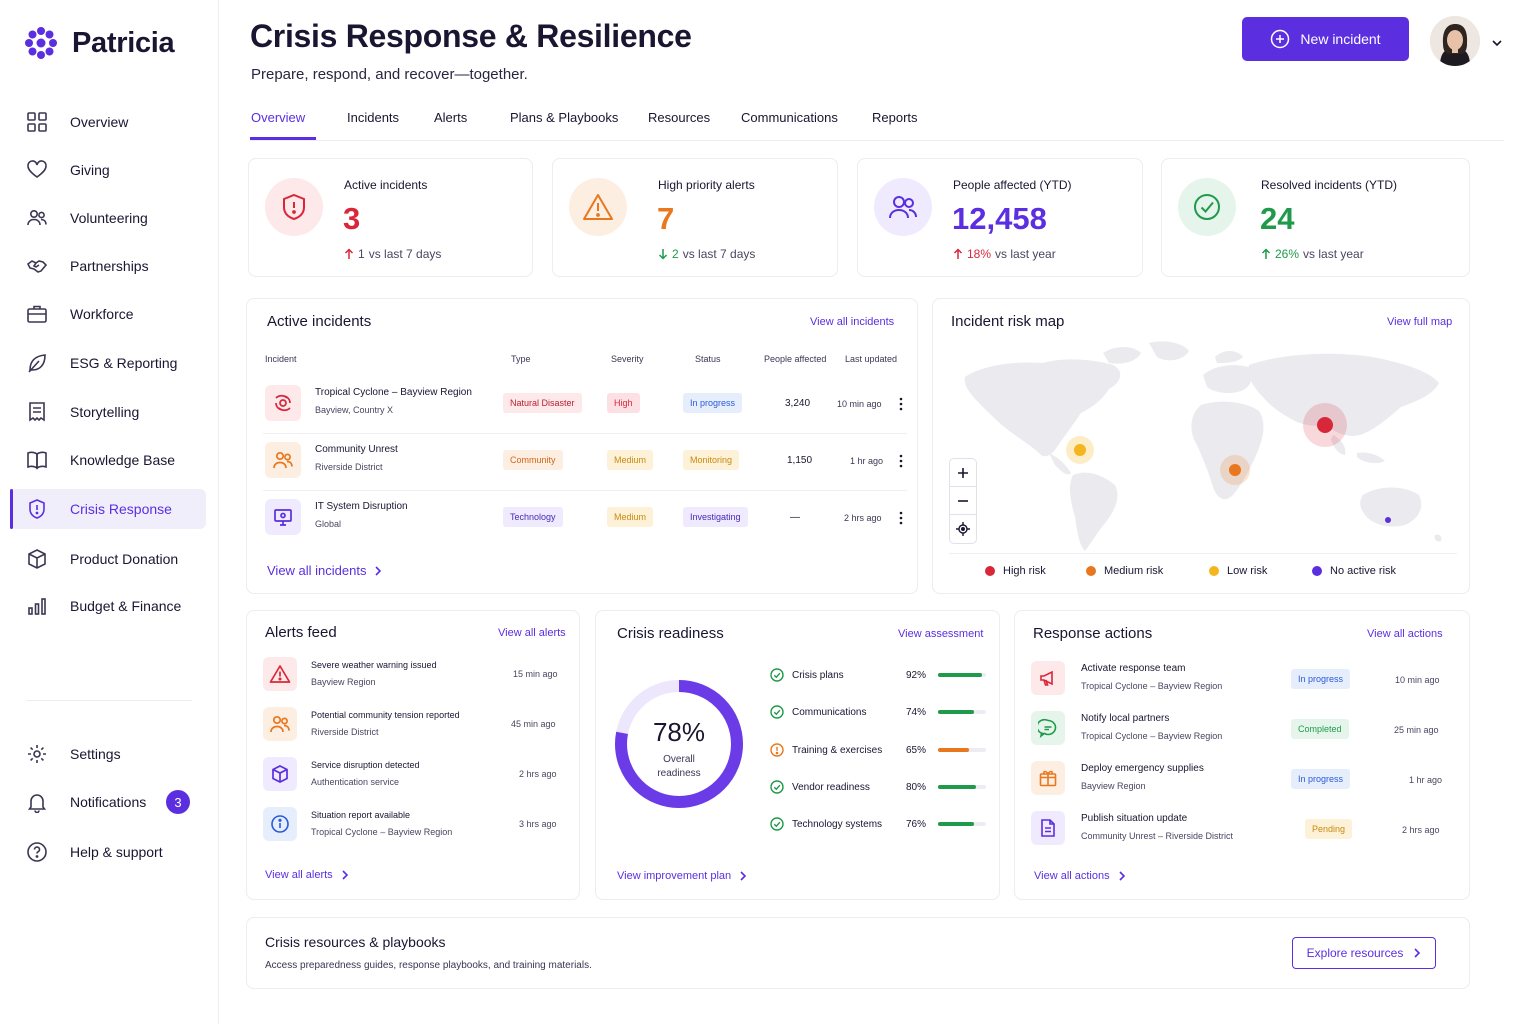 This screenshot has height=1024, width=1536. I want to click on sidebar-item-overview: Overview, so click(108, 122).